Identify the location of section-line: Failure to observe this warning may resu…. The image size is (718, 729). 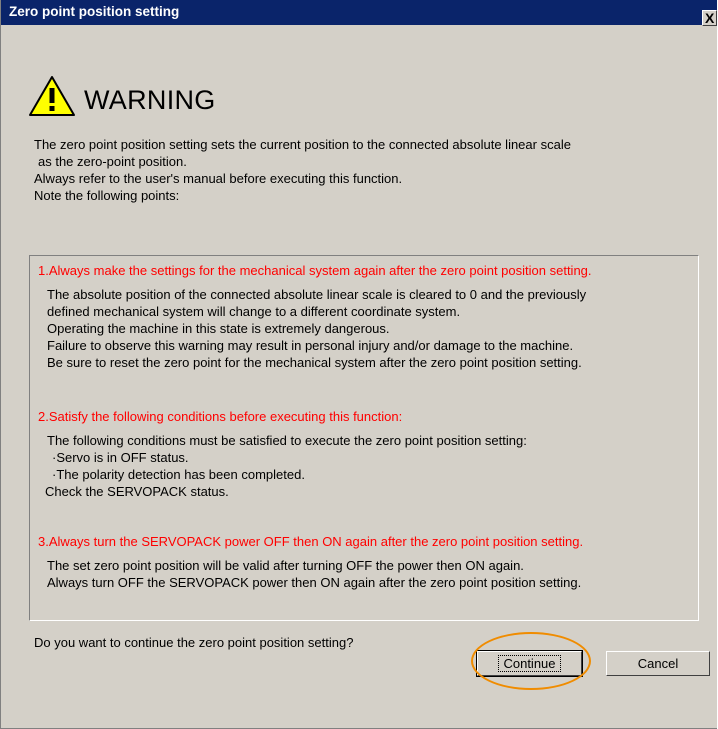
(310, 345).